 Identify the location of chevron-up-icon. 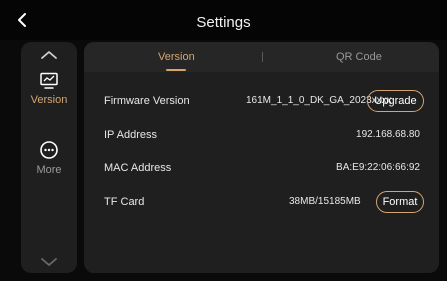
(49, 55).